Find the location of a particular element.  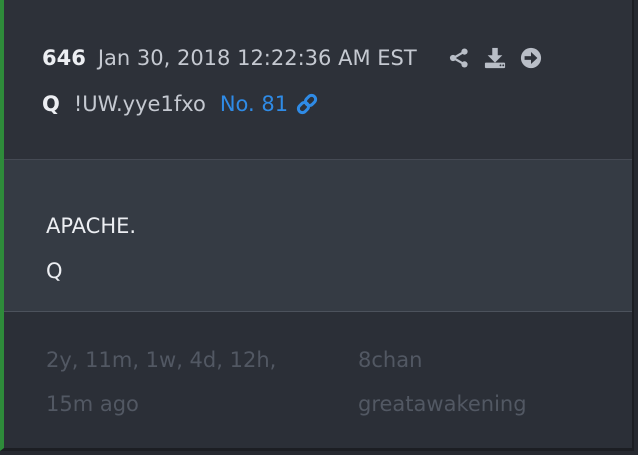

download-icon is located at coordinates (495, 58).